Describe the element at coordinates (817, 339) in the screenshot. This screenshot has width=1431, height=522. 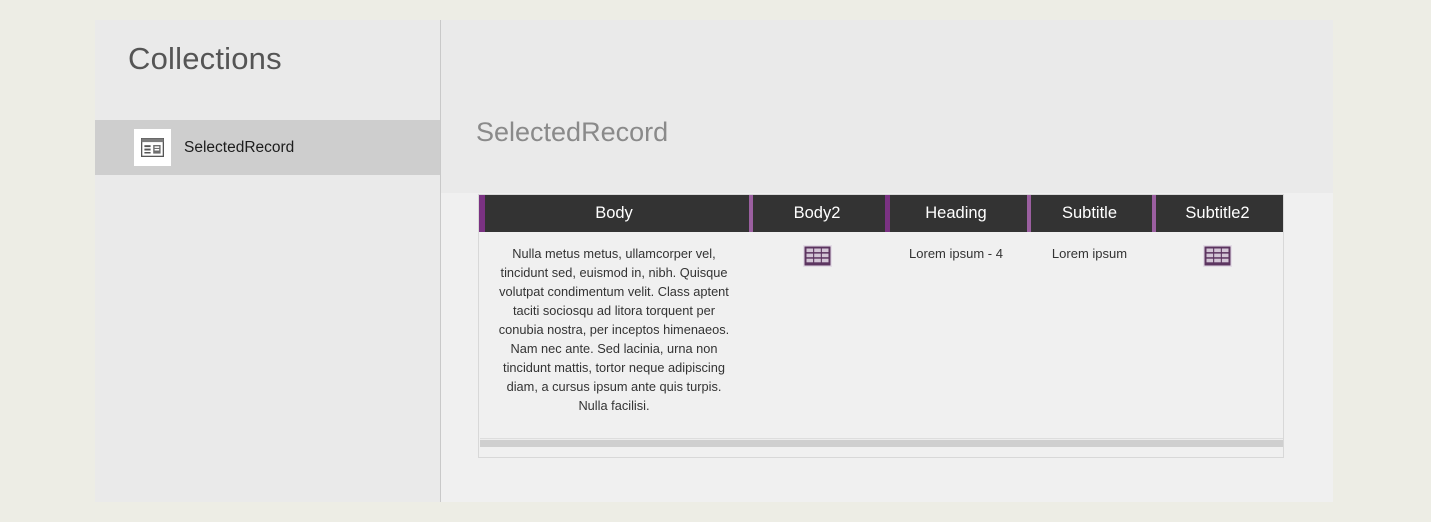
I see `cell-body2` at that location.